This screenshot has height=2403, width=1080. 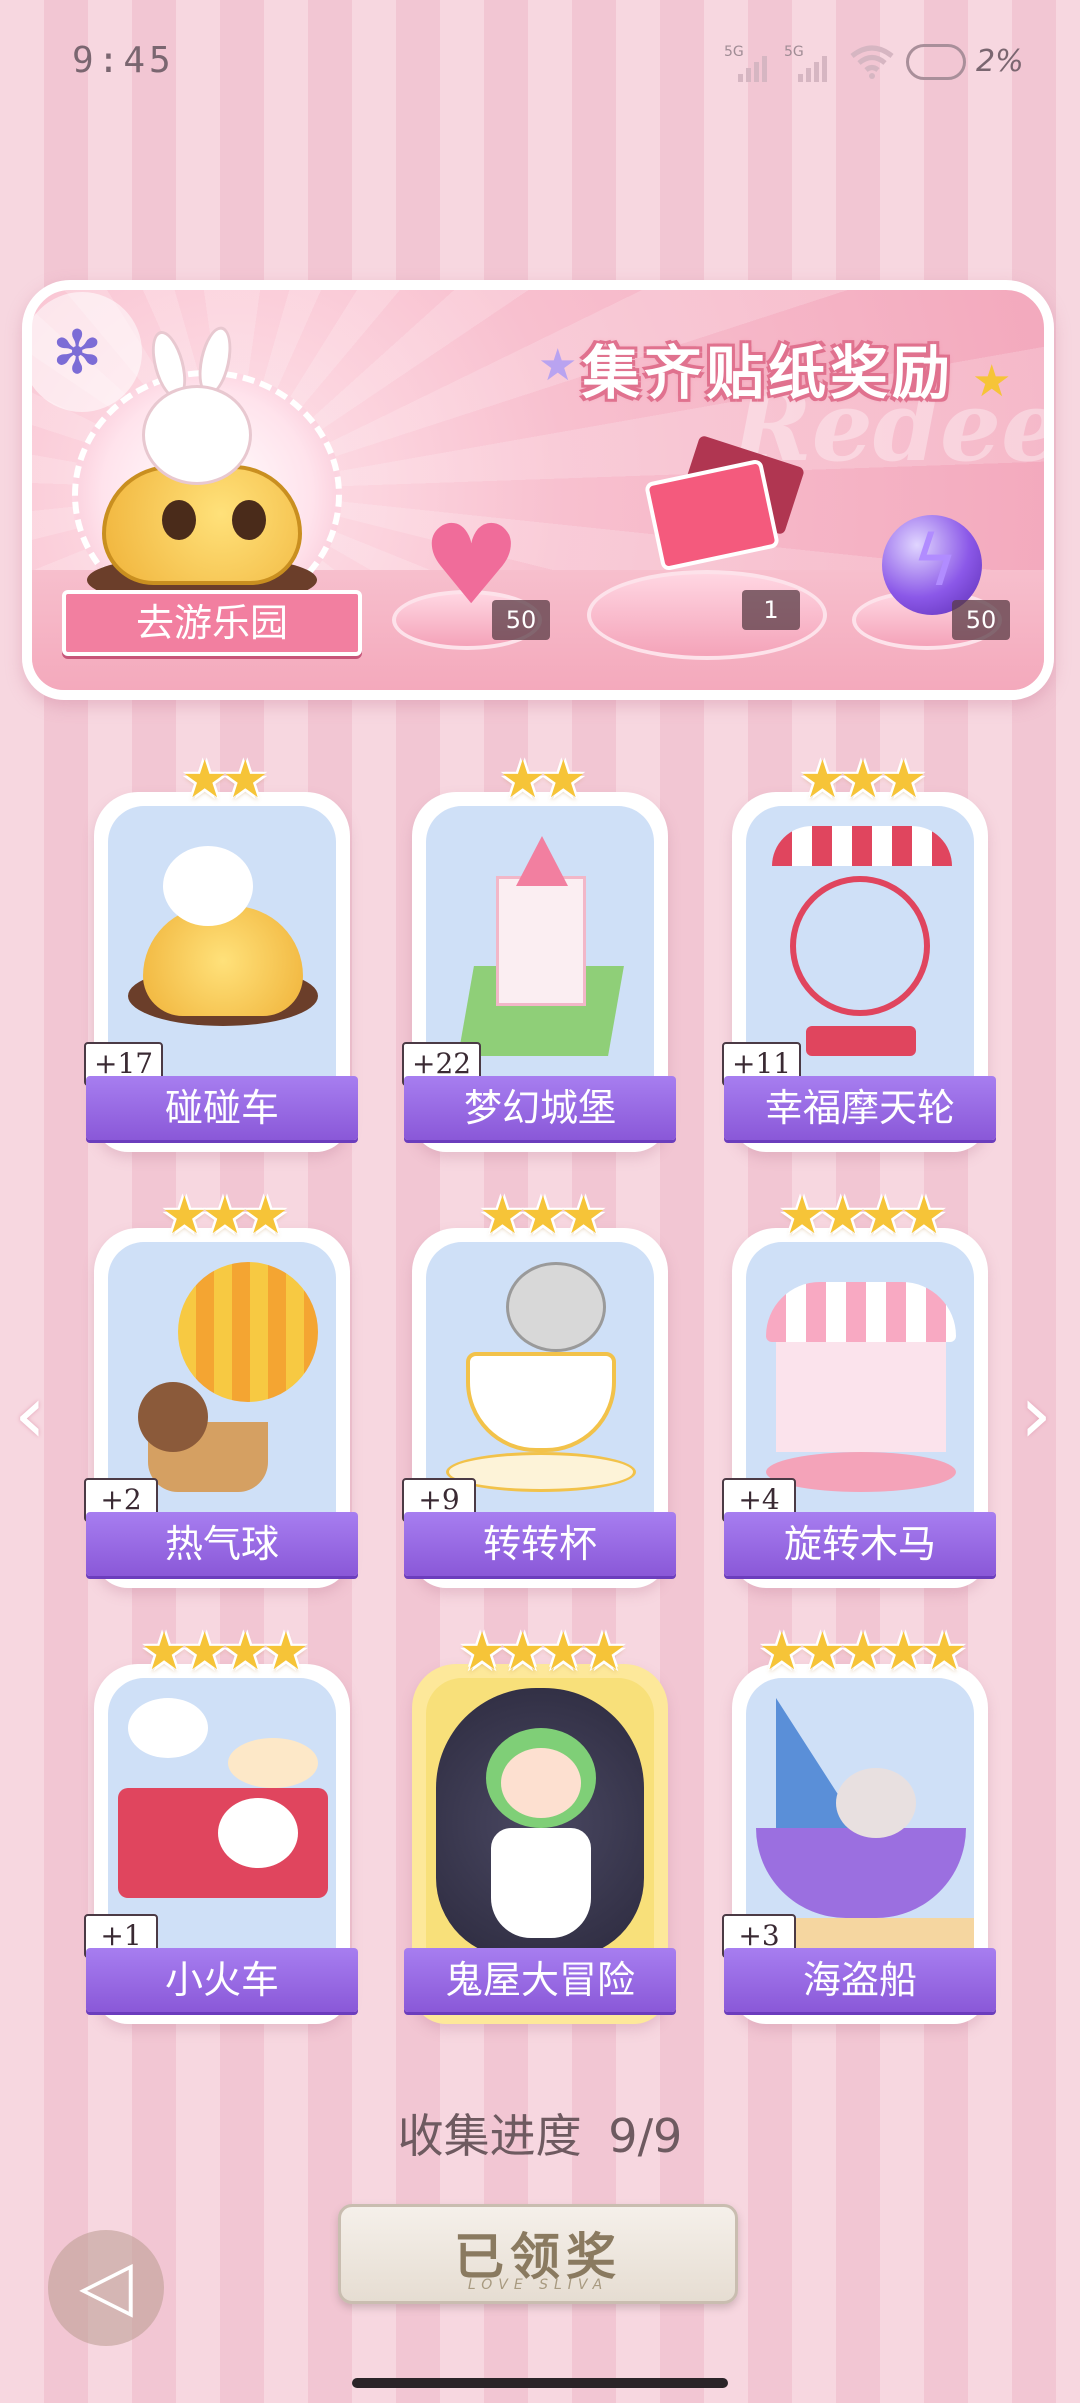 I want to click on teacup-icon, so click(x=541, y=1402).